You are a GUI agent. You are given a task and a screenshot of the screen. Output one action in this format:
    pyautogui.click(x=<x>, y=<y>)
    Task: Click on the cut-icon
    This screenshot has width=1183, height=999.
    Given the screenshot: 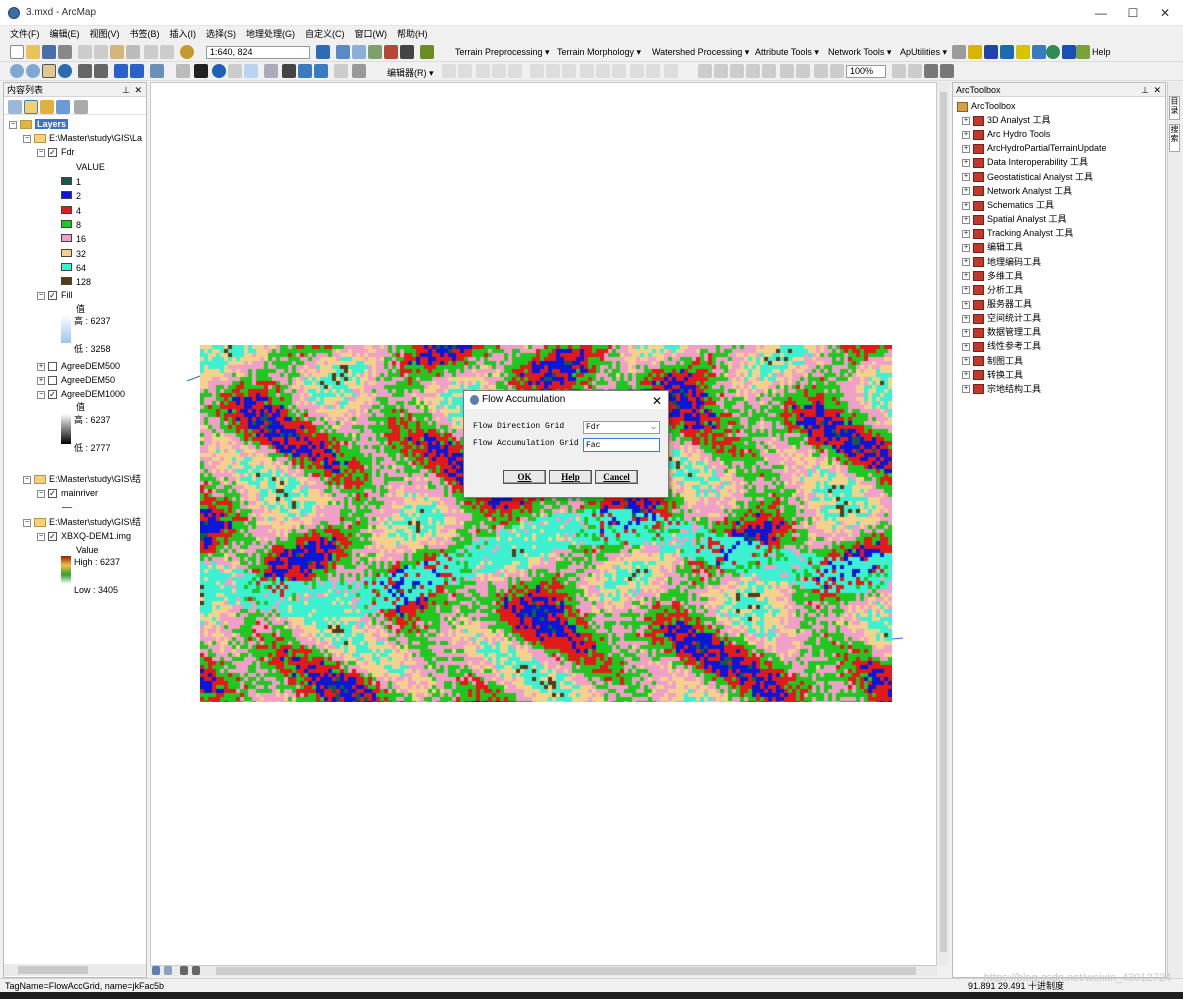 What is the action you would take?
    pyautogui.click(x=85, y=52)
    